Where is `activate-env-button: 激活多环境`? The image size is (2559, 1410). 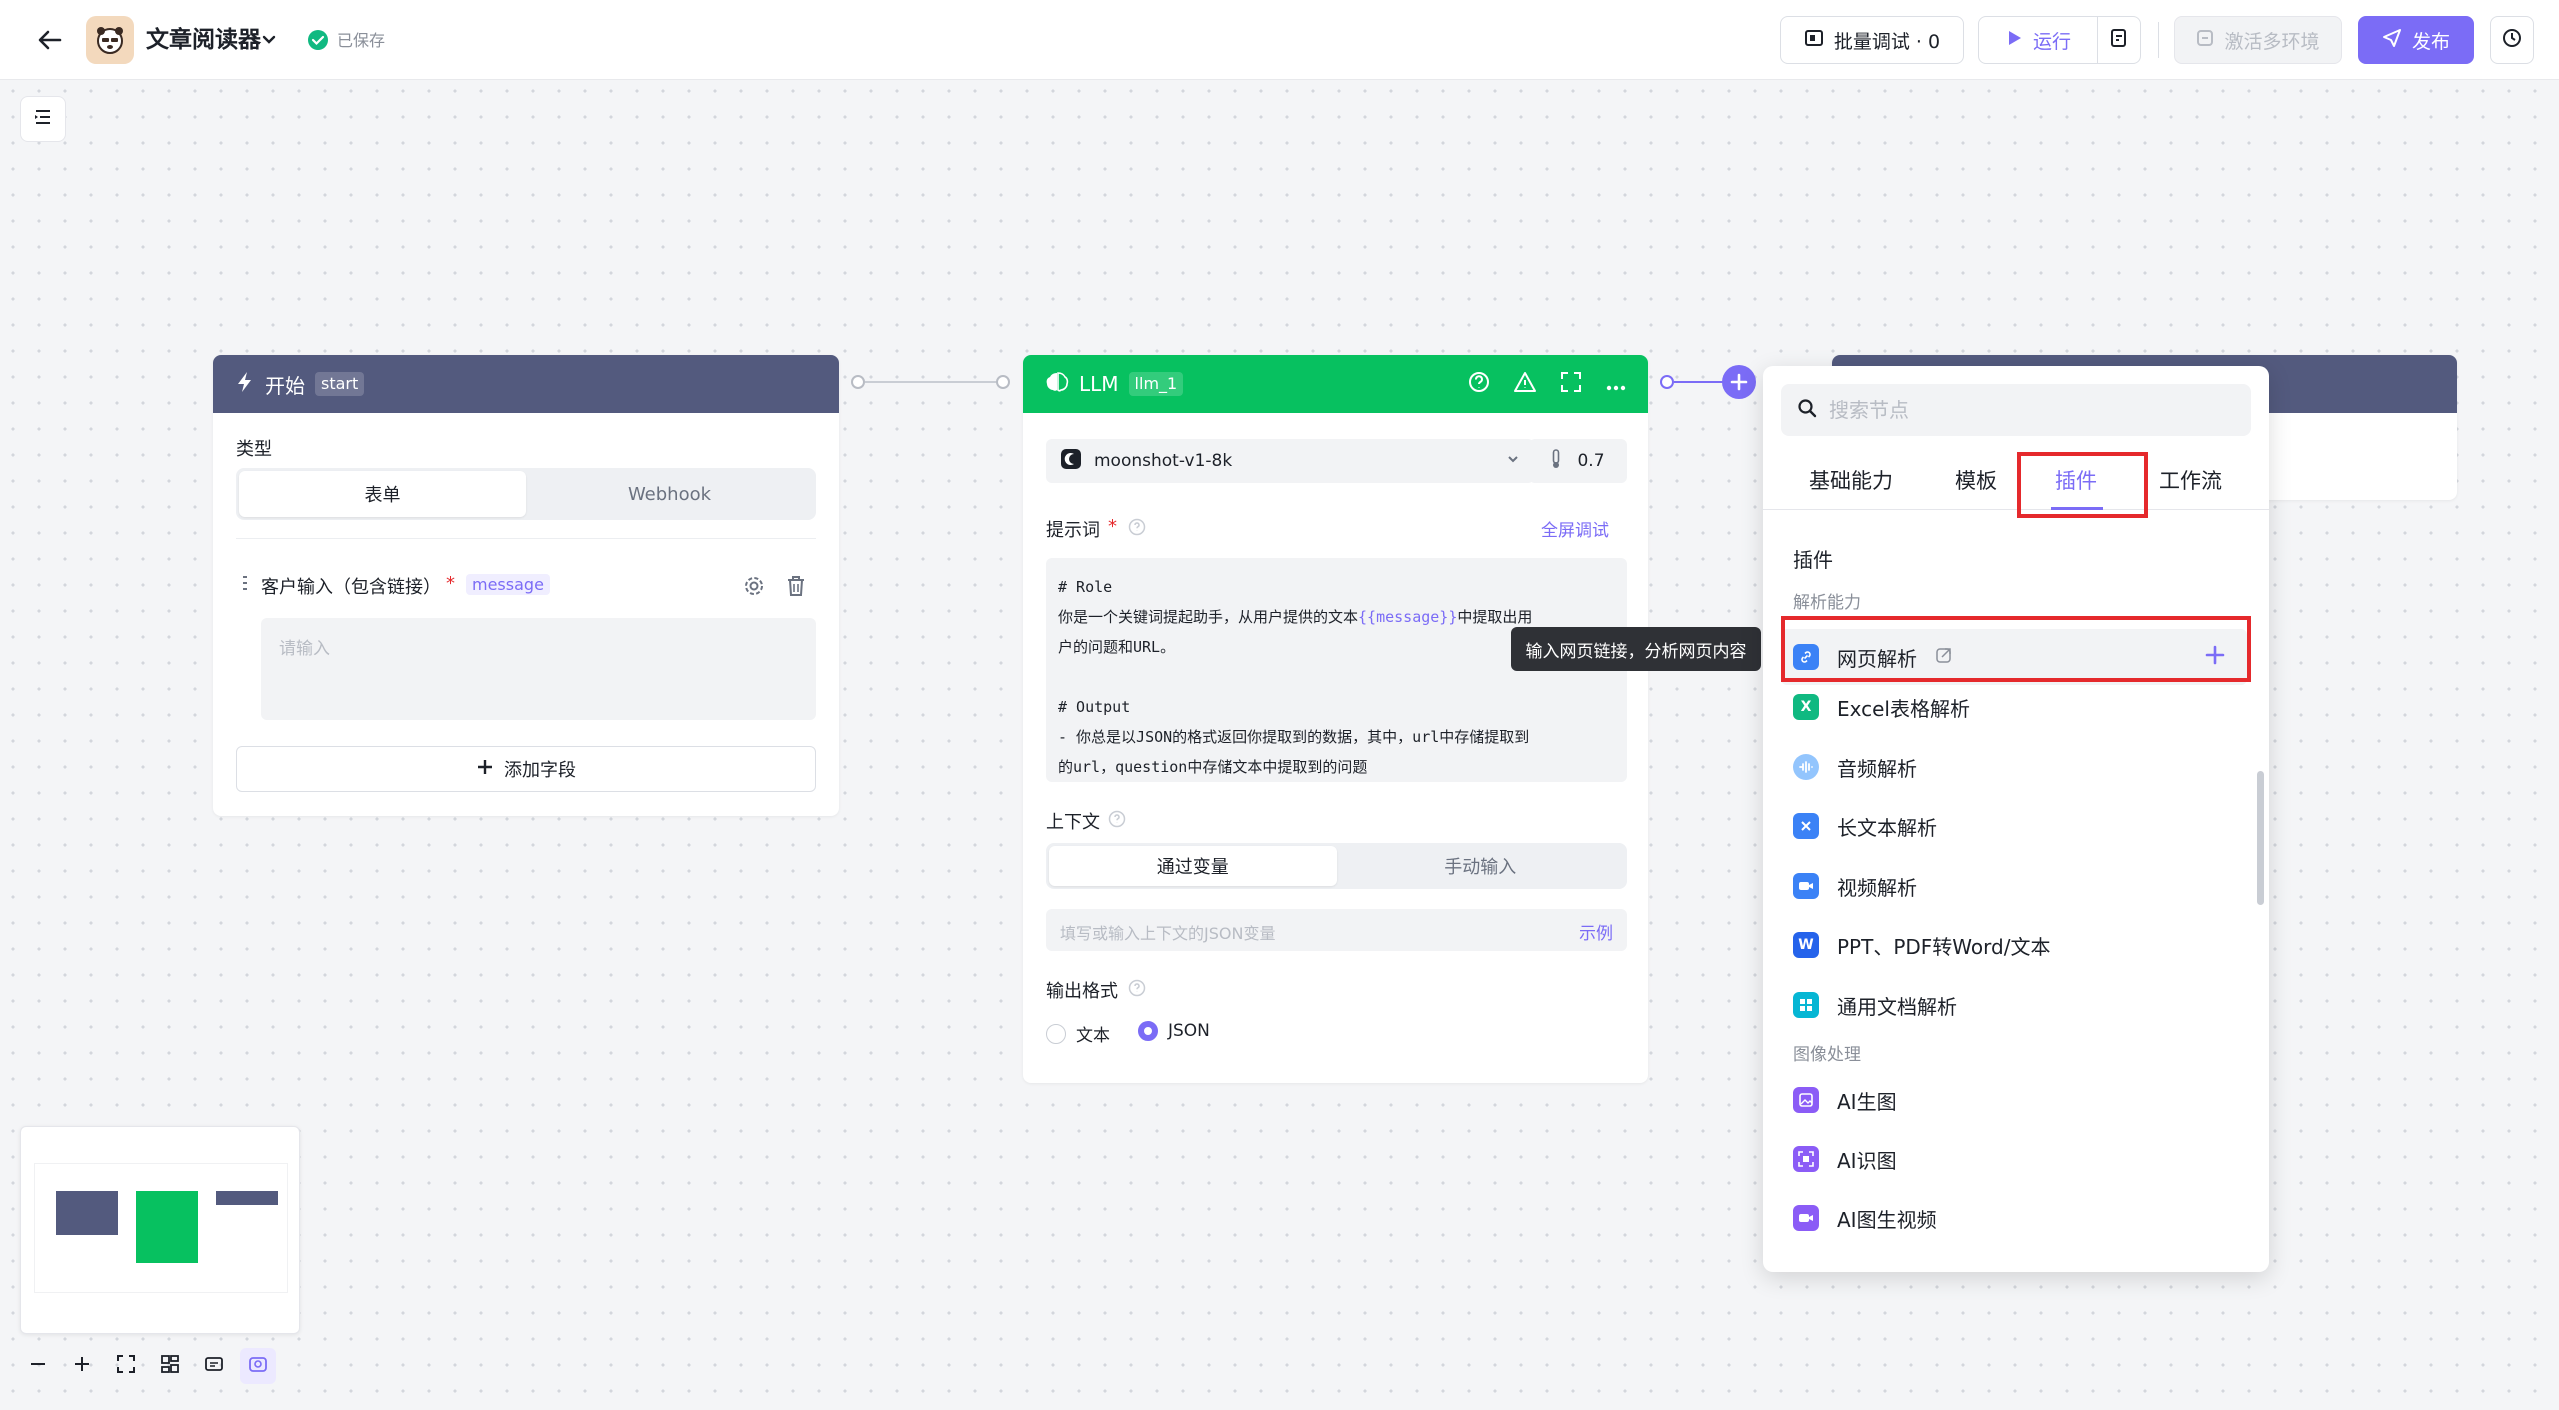 activate-env-button: 激活多环境 is located at coordinates (2258, 40).